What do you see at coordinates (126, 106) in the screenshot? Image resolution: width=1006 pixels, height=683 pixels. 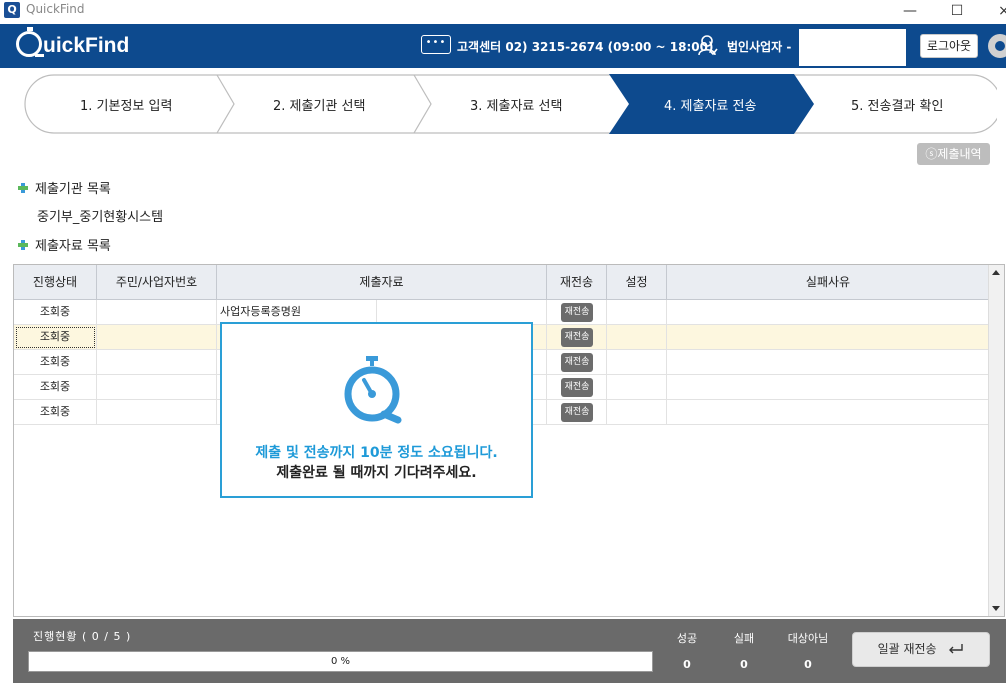 I see `step-1: 1. 기본정보 입력` at bounding box center [126, 106].